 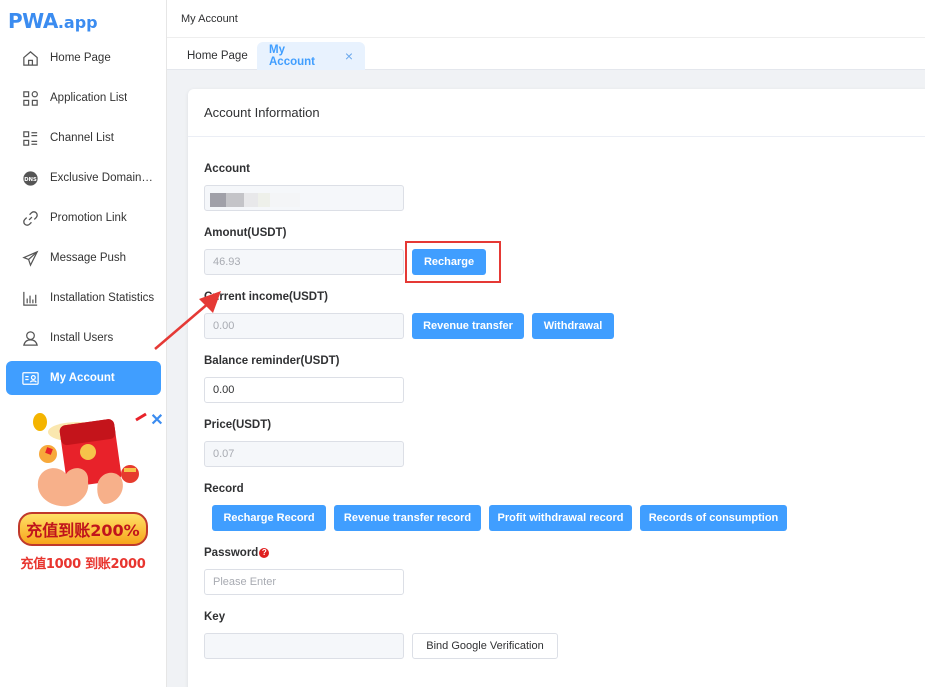 What do you see at coordinates (453, 262) in the screenshot?
I see `highlight-box` at bounding box center [453, 262].